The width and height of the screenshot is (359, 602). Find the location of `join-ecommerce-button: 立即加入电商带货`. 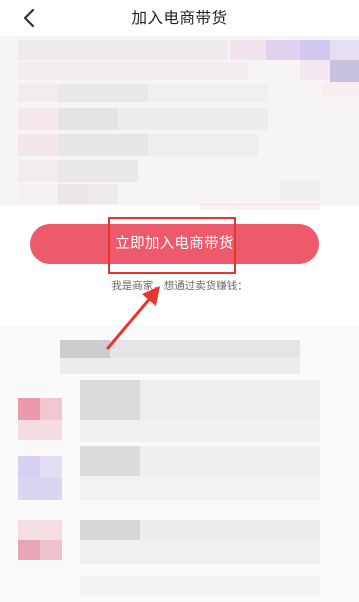

join-ecommerce-button: 立即加入电商带货 is located at coordinates (174, 244).